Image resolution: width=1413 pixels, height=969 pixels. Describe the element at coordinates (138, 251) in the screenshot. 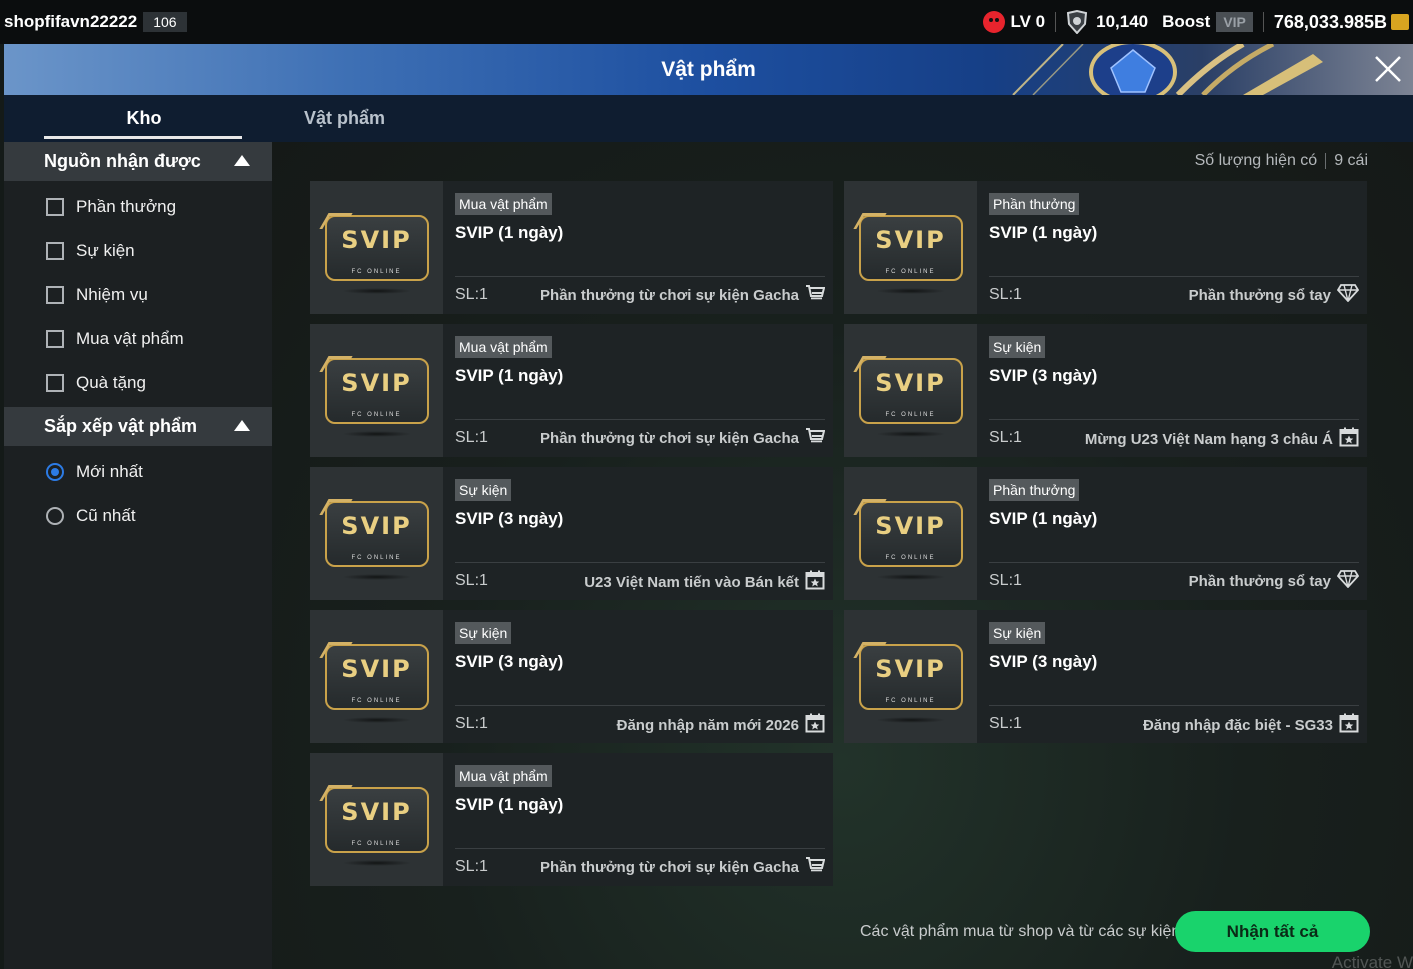

I see `filter-su-kien: Sự kiện` at that location.